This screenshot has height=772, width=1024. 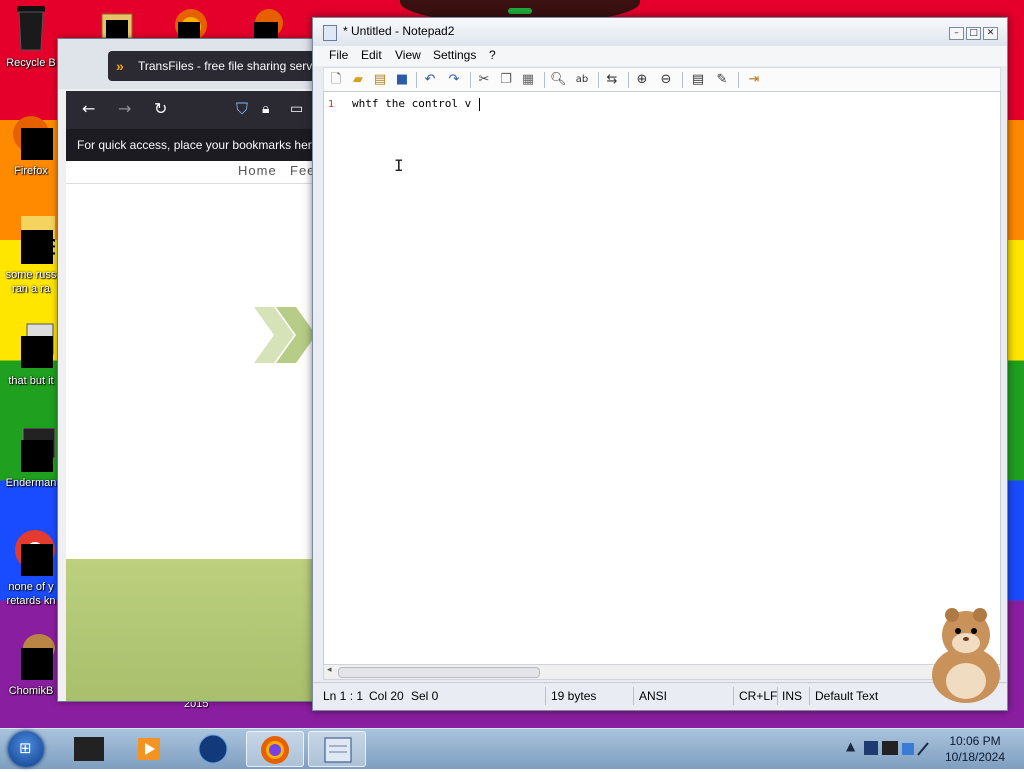 I want to click on taskbar-item-media-player, so click(x=149, y=749).